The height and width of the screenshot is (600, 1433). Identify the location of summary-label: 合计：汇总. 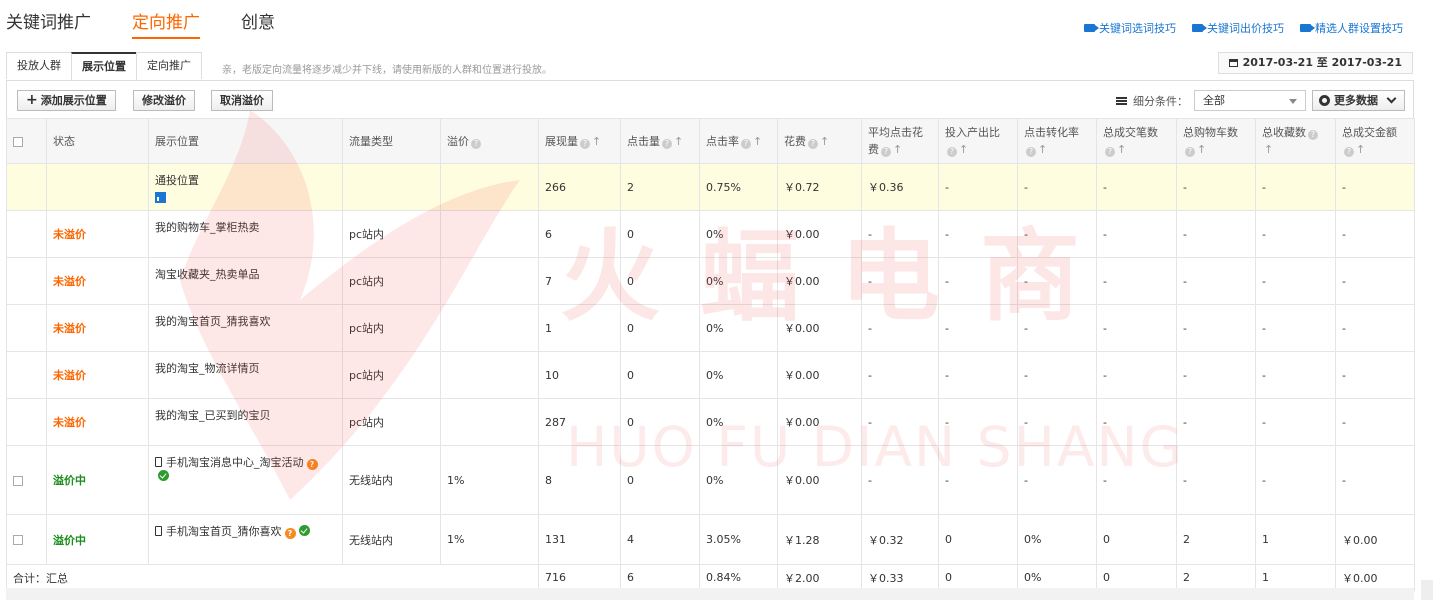
(272, 577).